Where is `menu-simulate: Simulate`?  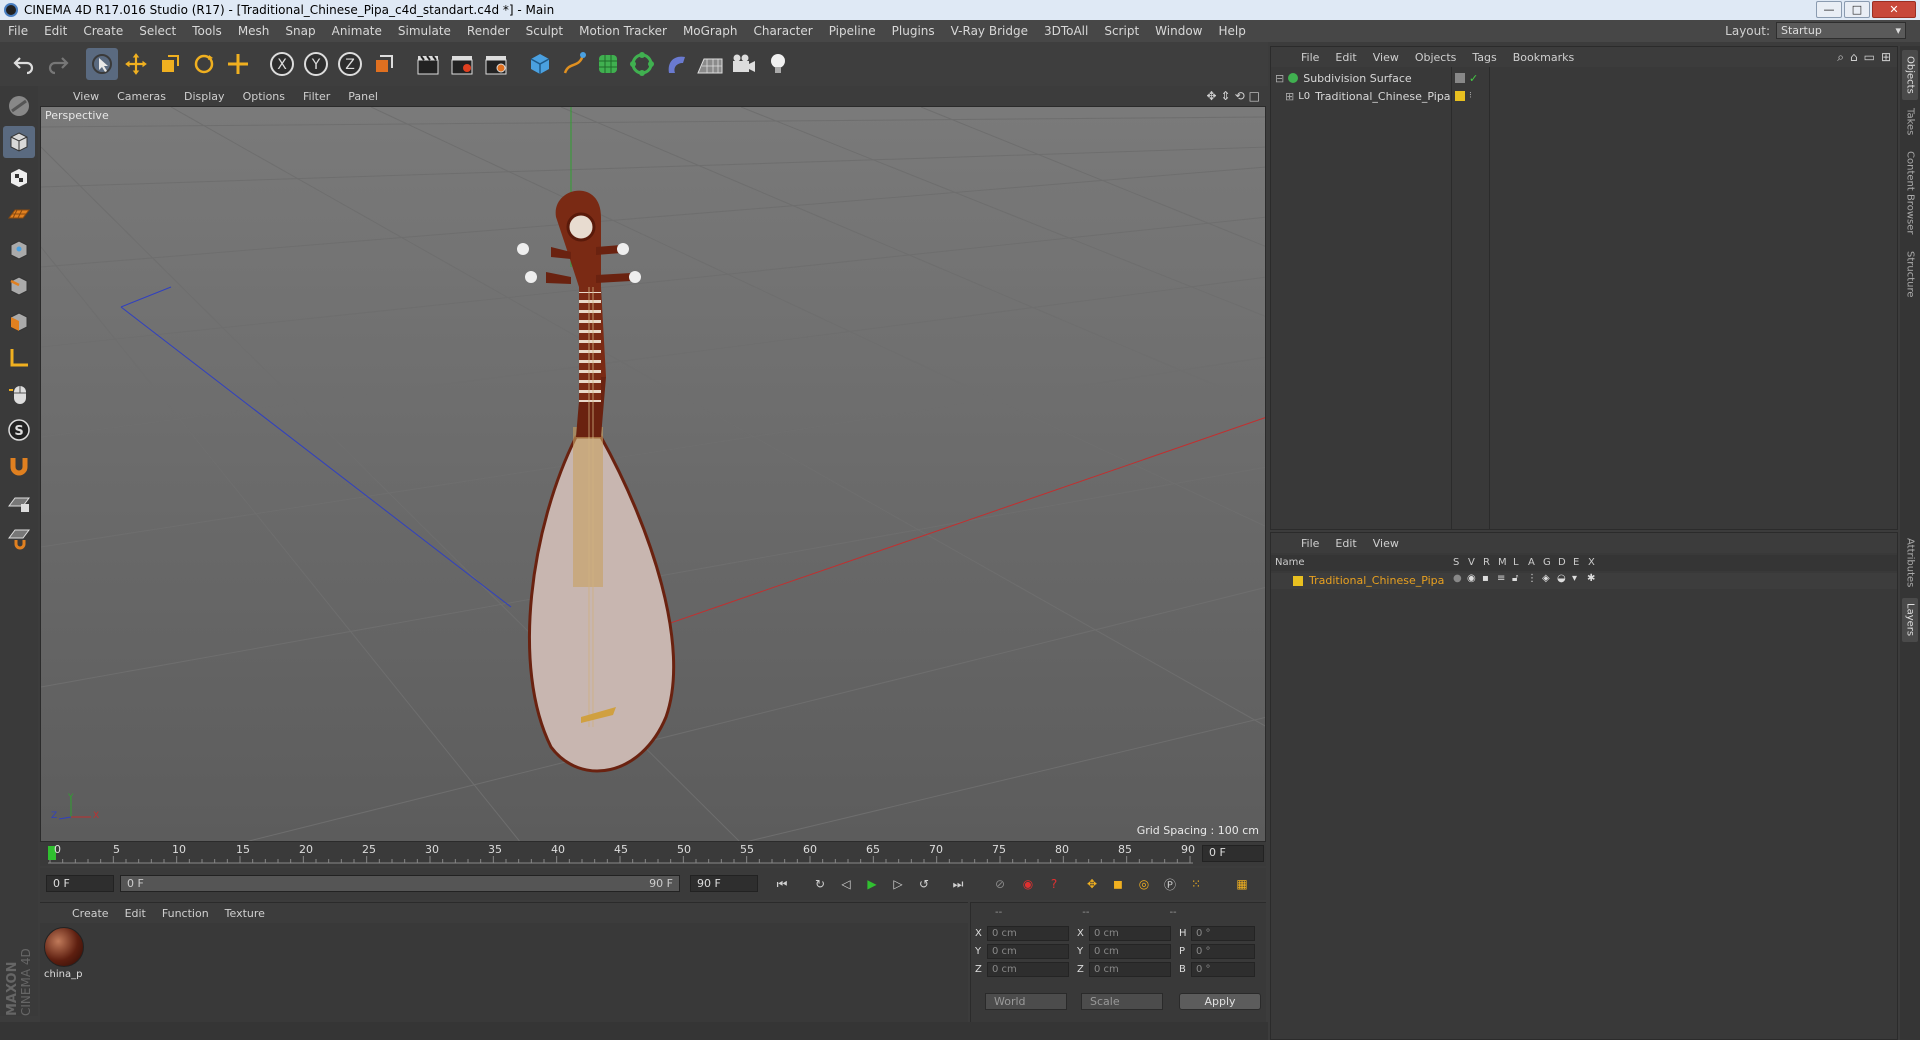 menu-simulate: Simulate is located at coordinates (424, 31).